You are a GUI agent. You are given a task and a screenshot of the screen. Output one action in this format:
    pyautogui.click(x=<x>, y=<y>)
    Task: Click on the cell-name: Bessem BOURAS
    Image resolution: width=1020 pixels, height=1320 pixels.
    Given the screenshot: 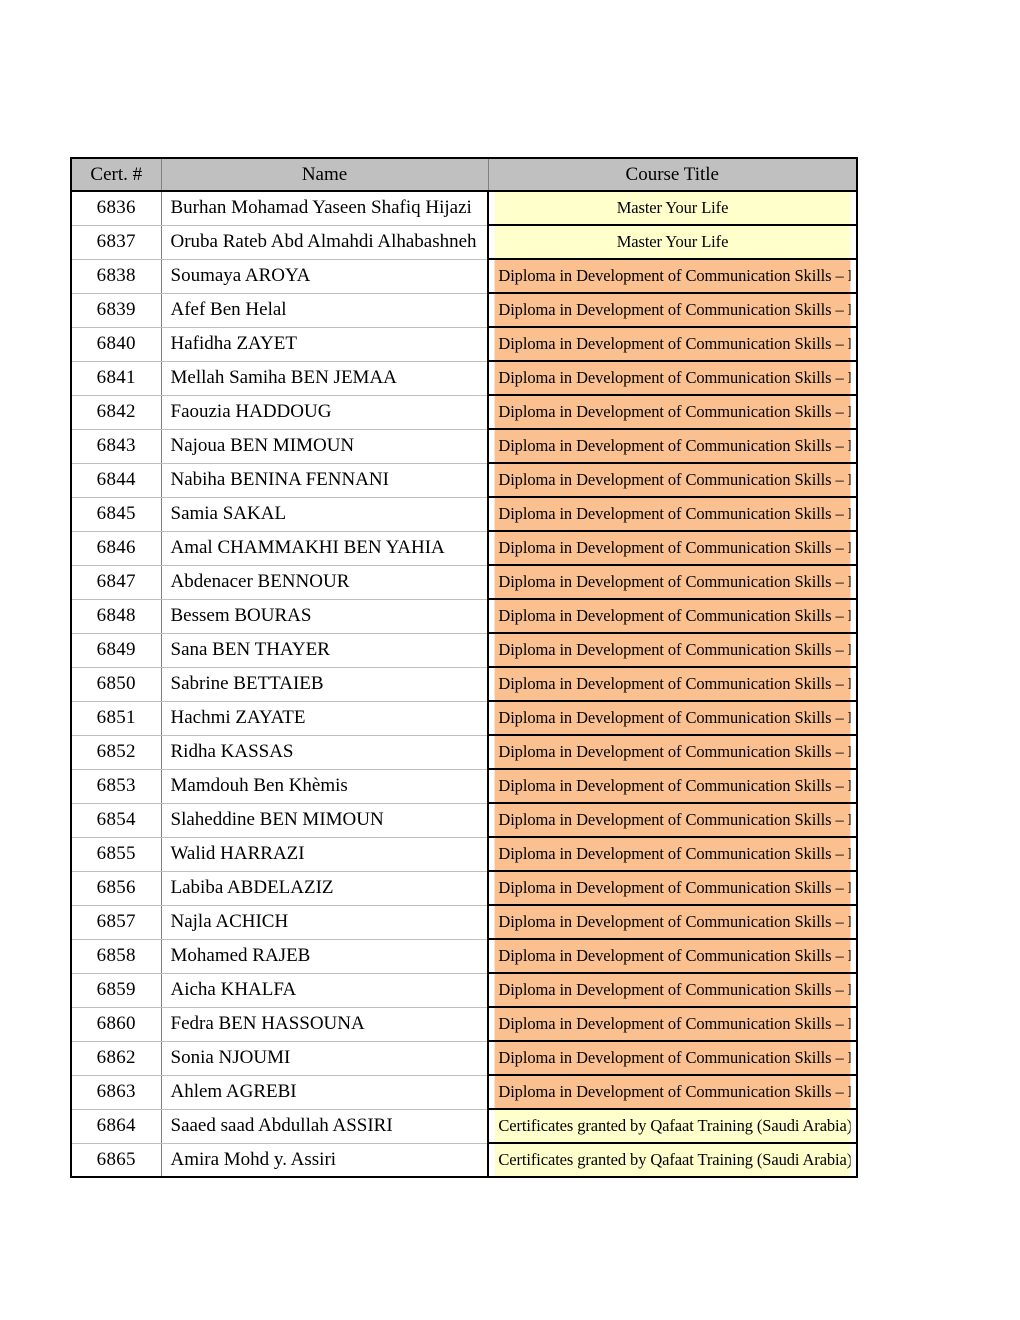 What is the action you would take?
    pyautogui.click(x=325, y=616)
    